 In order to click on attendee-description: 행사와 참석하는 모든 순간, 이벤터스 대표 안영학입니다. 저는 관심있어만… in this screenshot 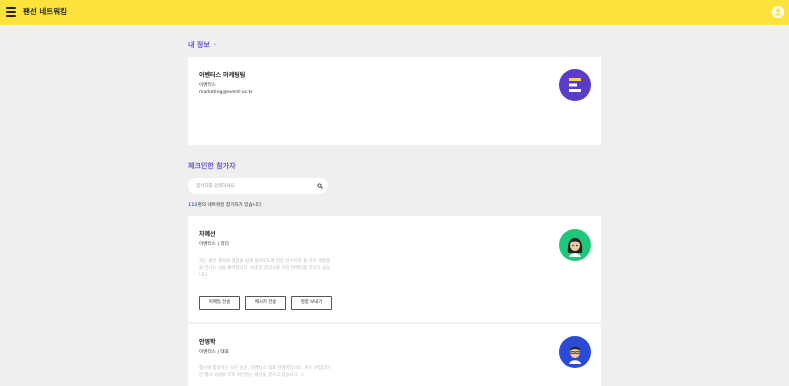, I will do `click(265, 372)`.